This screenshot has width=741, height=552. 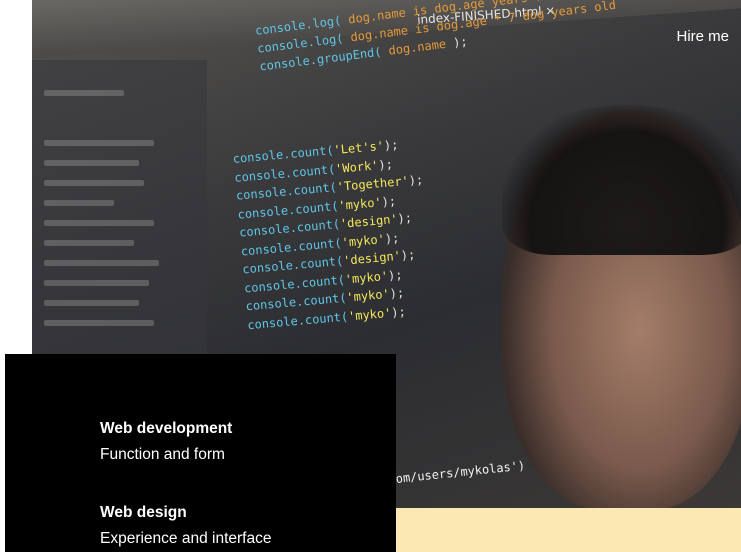 I want to click on code-string: 'Together', so click(x=373, y=183).